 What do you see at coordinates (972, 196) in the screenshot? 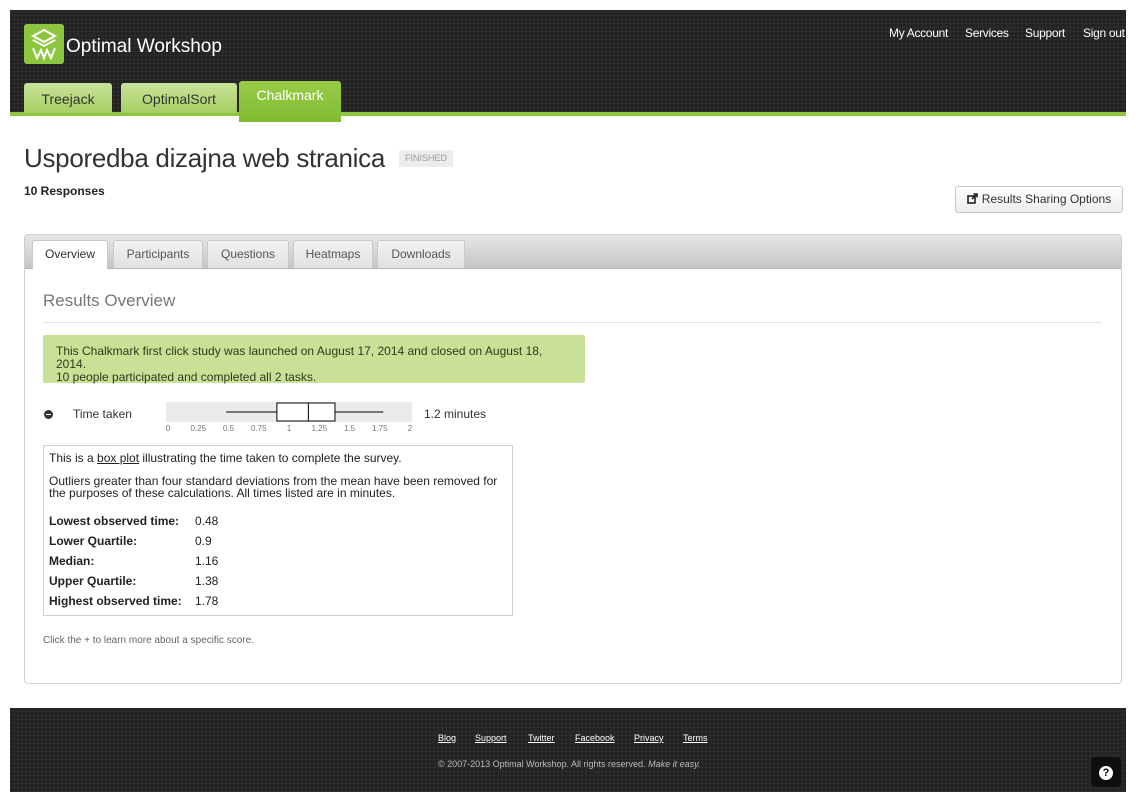
I see `share-external-icon` at bounding box center [972, 196].